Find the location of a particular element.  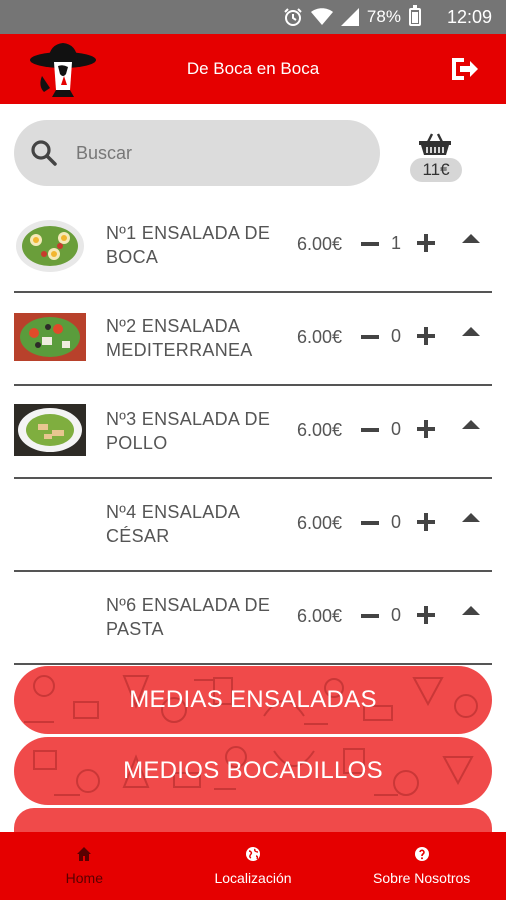

product-row: Nº3 ENSALADA DE POLLO 6.00€ 0 is located at coordinates (253, 432).